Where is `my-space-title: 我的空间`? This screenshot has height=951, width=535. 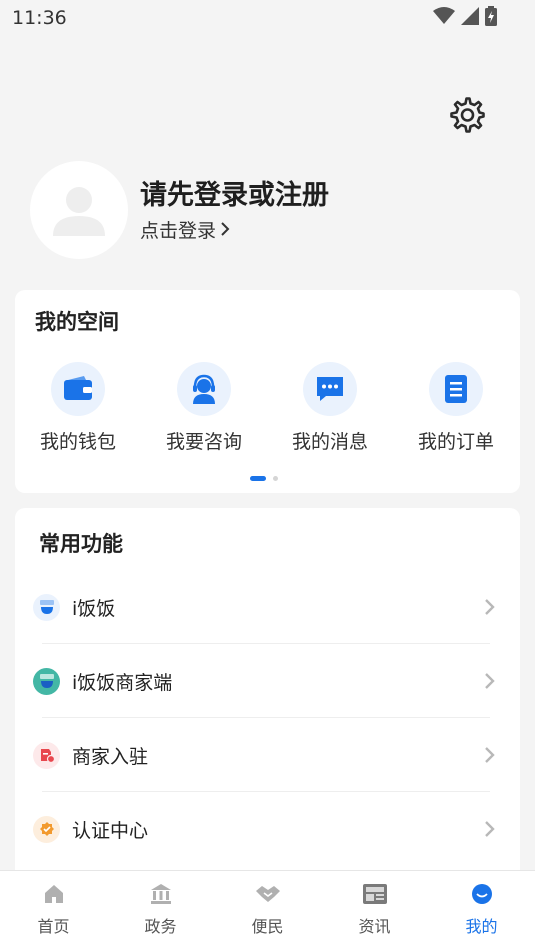 my-space-title: 我的空间 is located at coordinates (77, 322).